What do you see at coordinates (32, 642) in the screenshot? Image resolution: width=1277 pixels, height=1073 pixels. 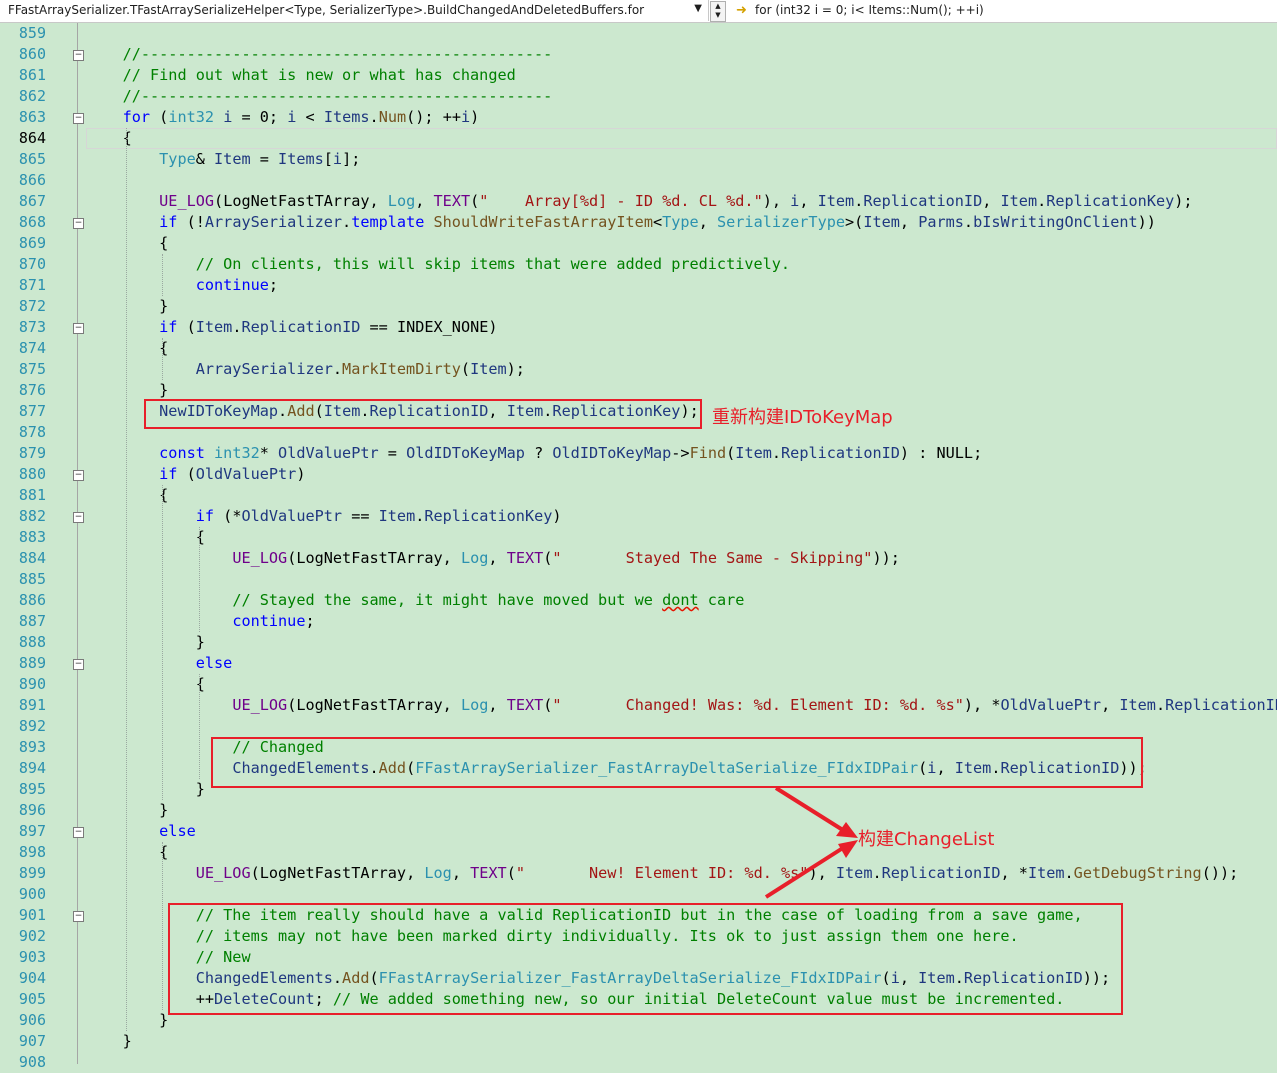 I see `line-number: 888` at bounding box center [32, 642].